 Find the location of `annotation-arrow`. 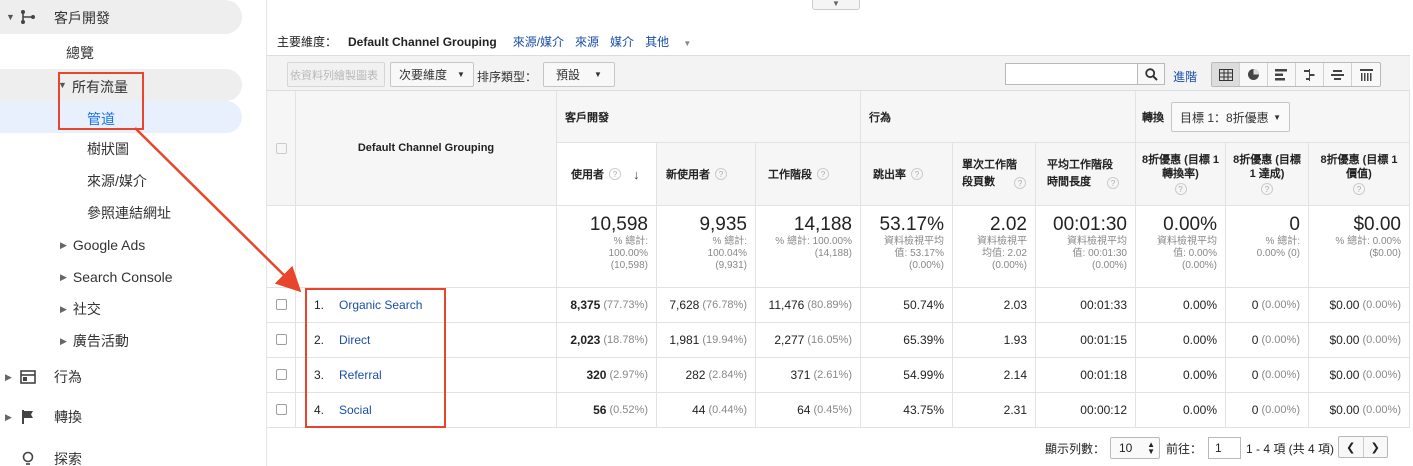

annotation-arrow is located at coordinates (218, 210).